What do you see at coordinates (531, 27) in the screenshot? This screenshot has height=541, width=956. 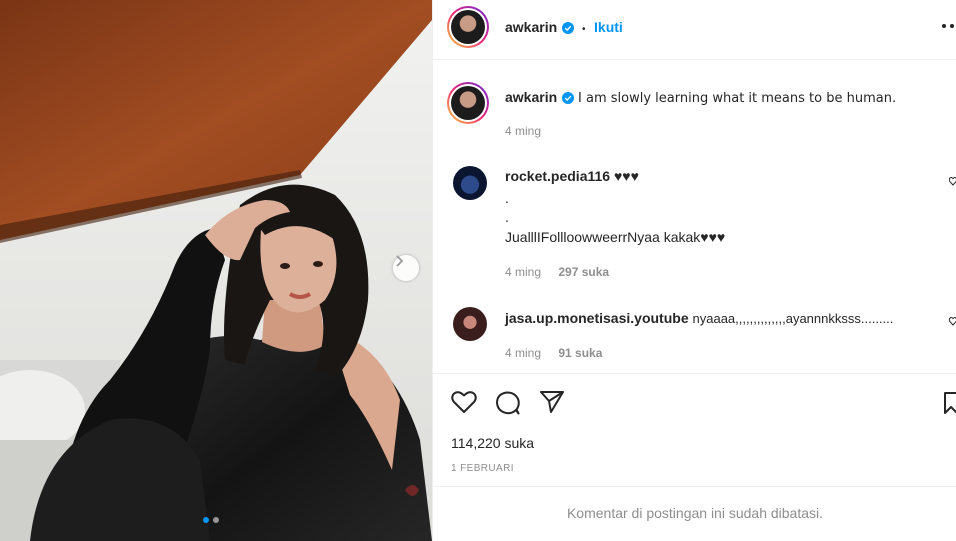 I see `author-username: awkarin` at bounding box center [531, 27].